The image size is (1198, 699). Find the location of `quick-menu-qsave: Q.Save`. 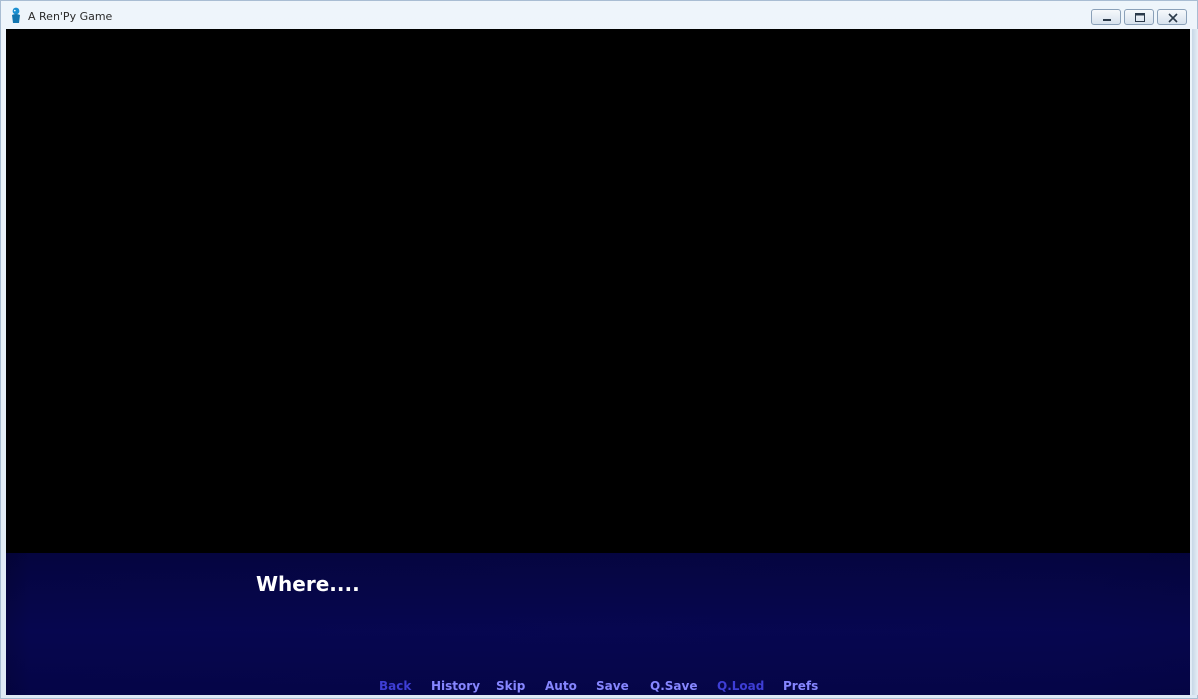

quick-menu-qsave: Q.Save is located at coordinates (673, 686).